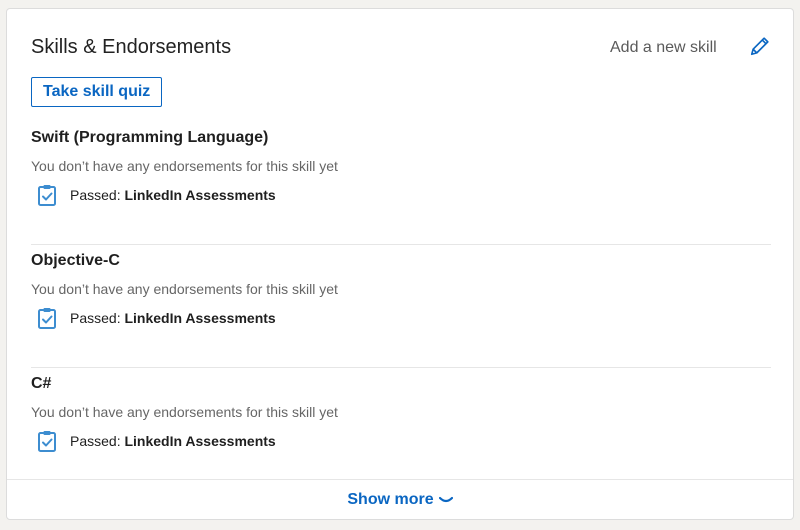 The image size is (800, 530). What do you see at coordinates (663, 48) in the screenshot?
I see `add-new-skill-link: Add a new skill` at bounding box center [663, 48].